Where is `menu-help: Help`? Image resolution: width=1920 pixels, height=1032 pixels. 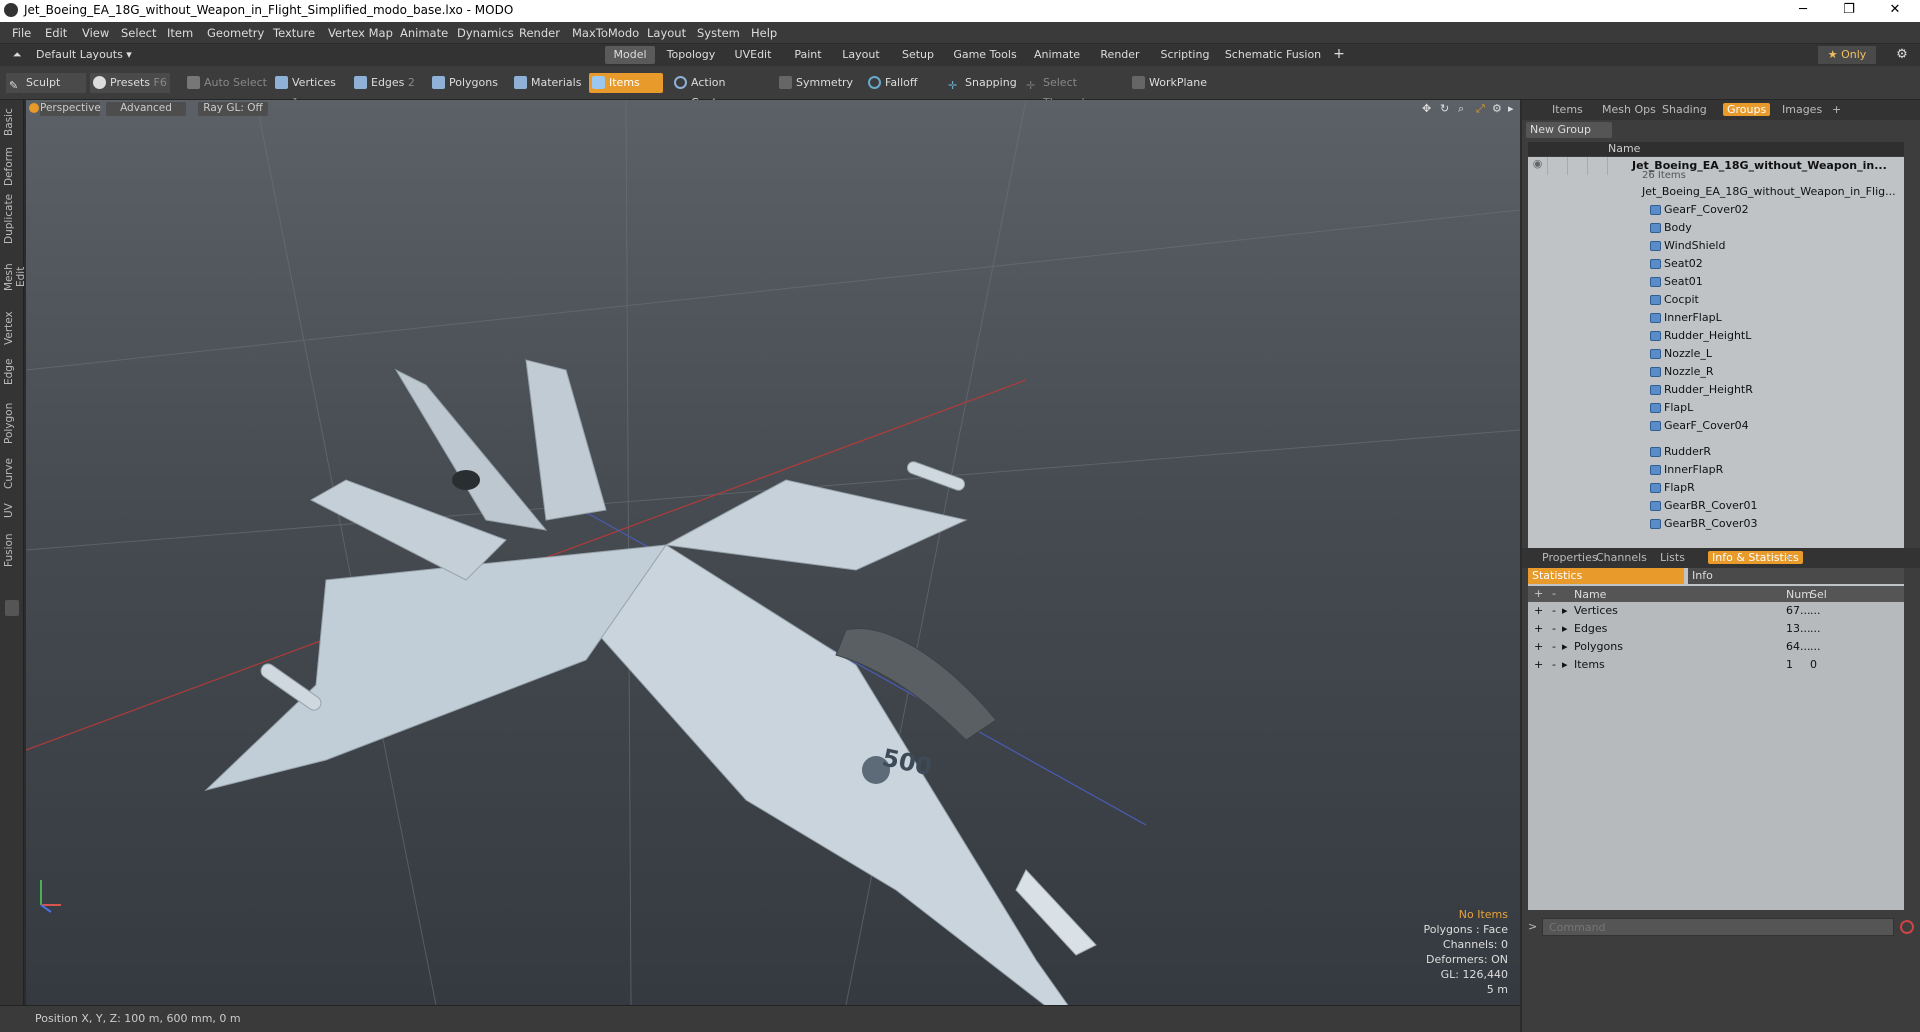 menu-help: Help is located at coordinates (764, 33).